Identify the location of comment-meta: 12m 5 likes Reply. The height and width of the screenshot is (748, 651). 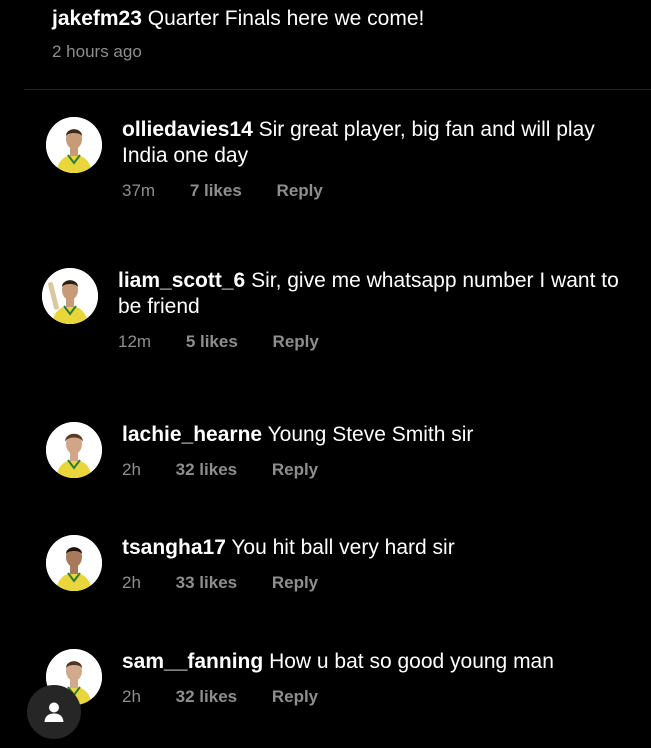
(218, 342).